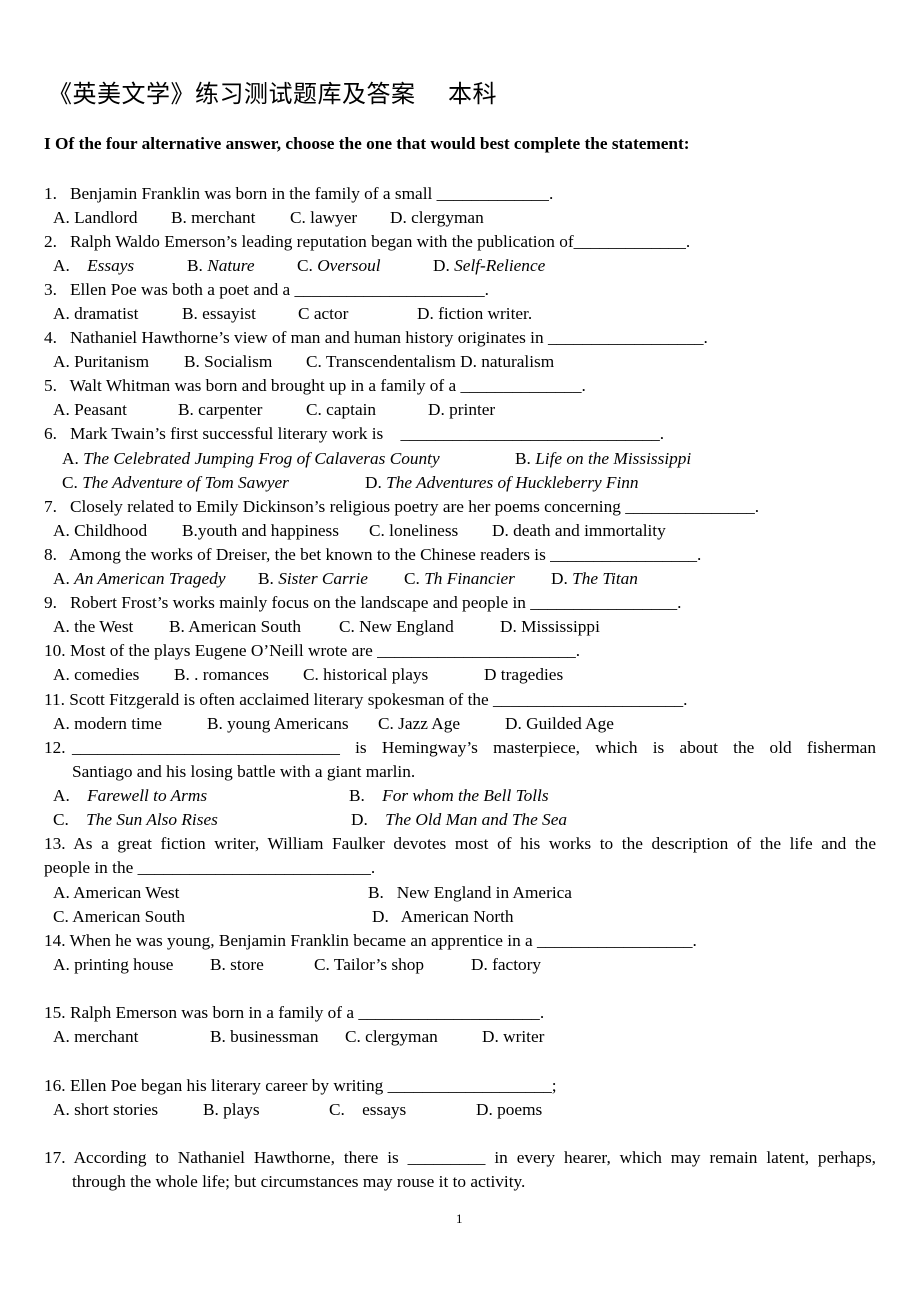 The width and height of the screenshot is (920, 1302). I want to click on option-a: A. Farewell to Arms, so click(130, 796).